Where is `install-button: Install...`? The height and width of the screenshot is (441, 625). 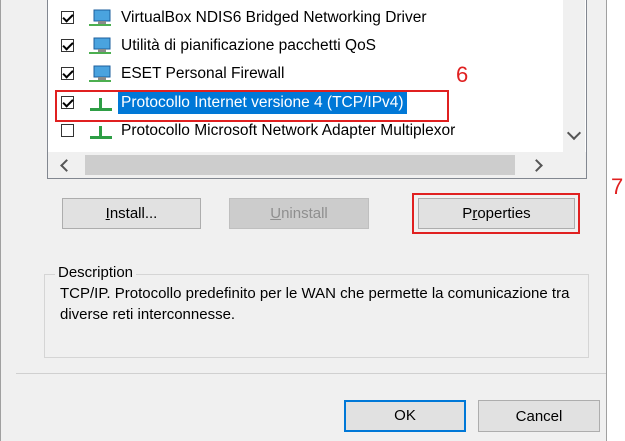 install-button: Install... is located at coordinates (131, 213).